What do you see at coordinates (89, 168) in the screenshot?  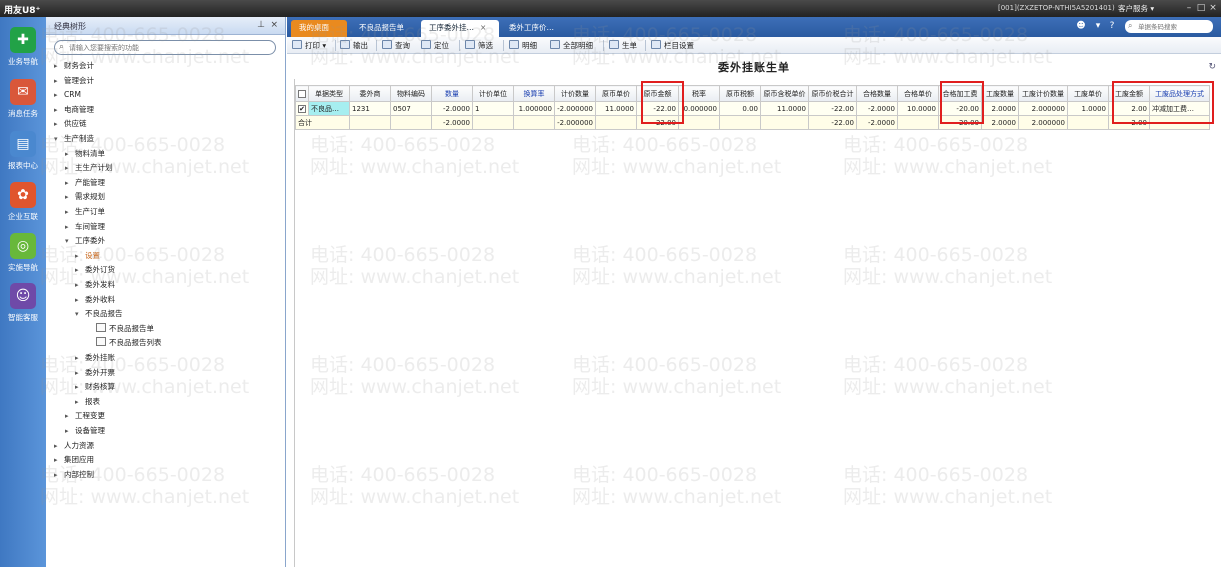 I see `tree-node: ▸ 主生产计划` at bounding box center [89, 168].